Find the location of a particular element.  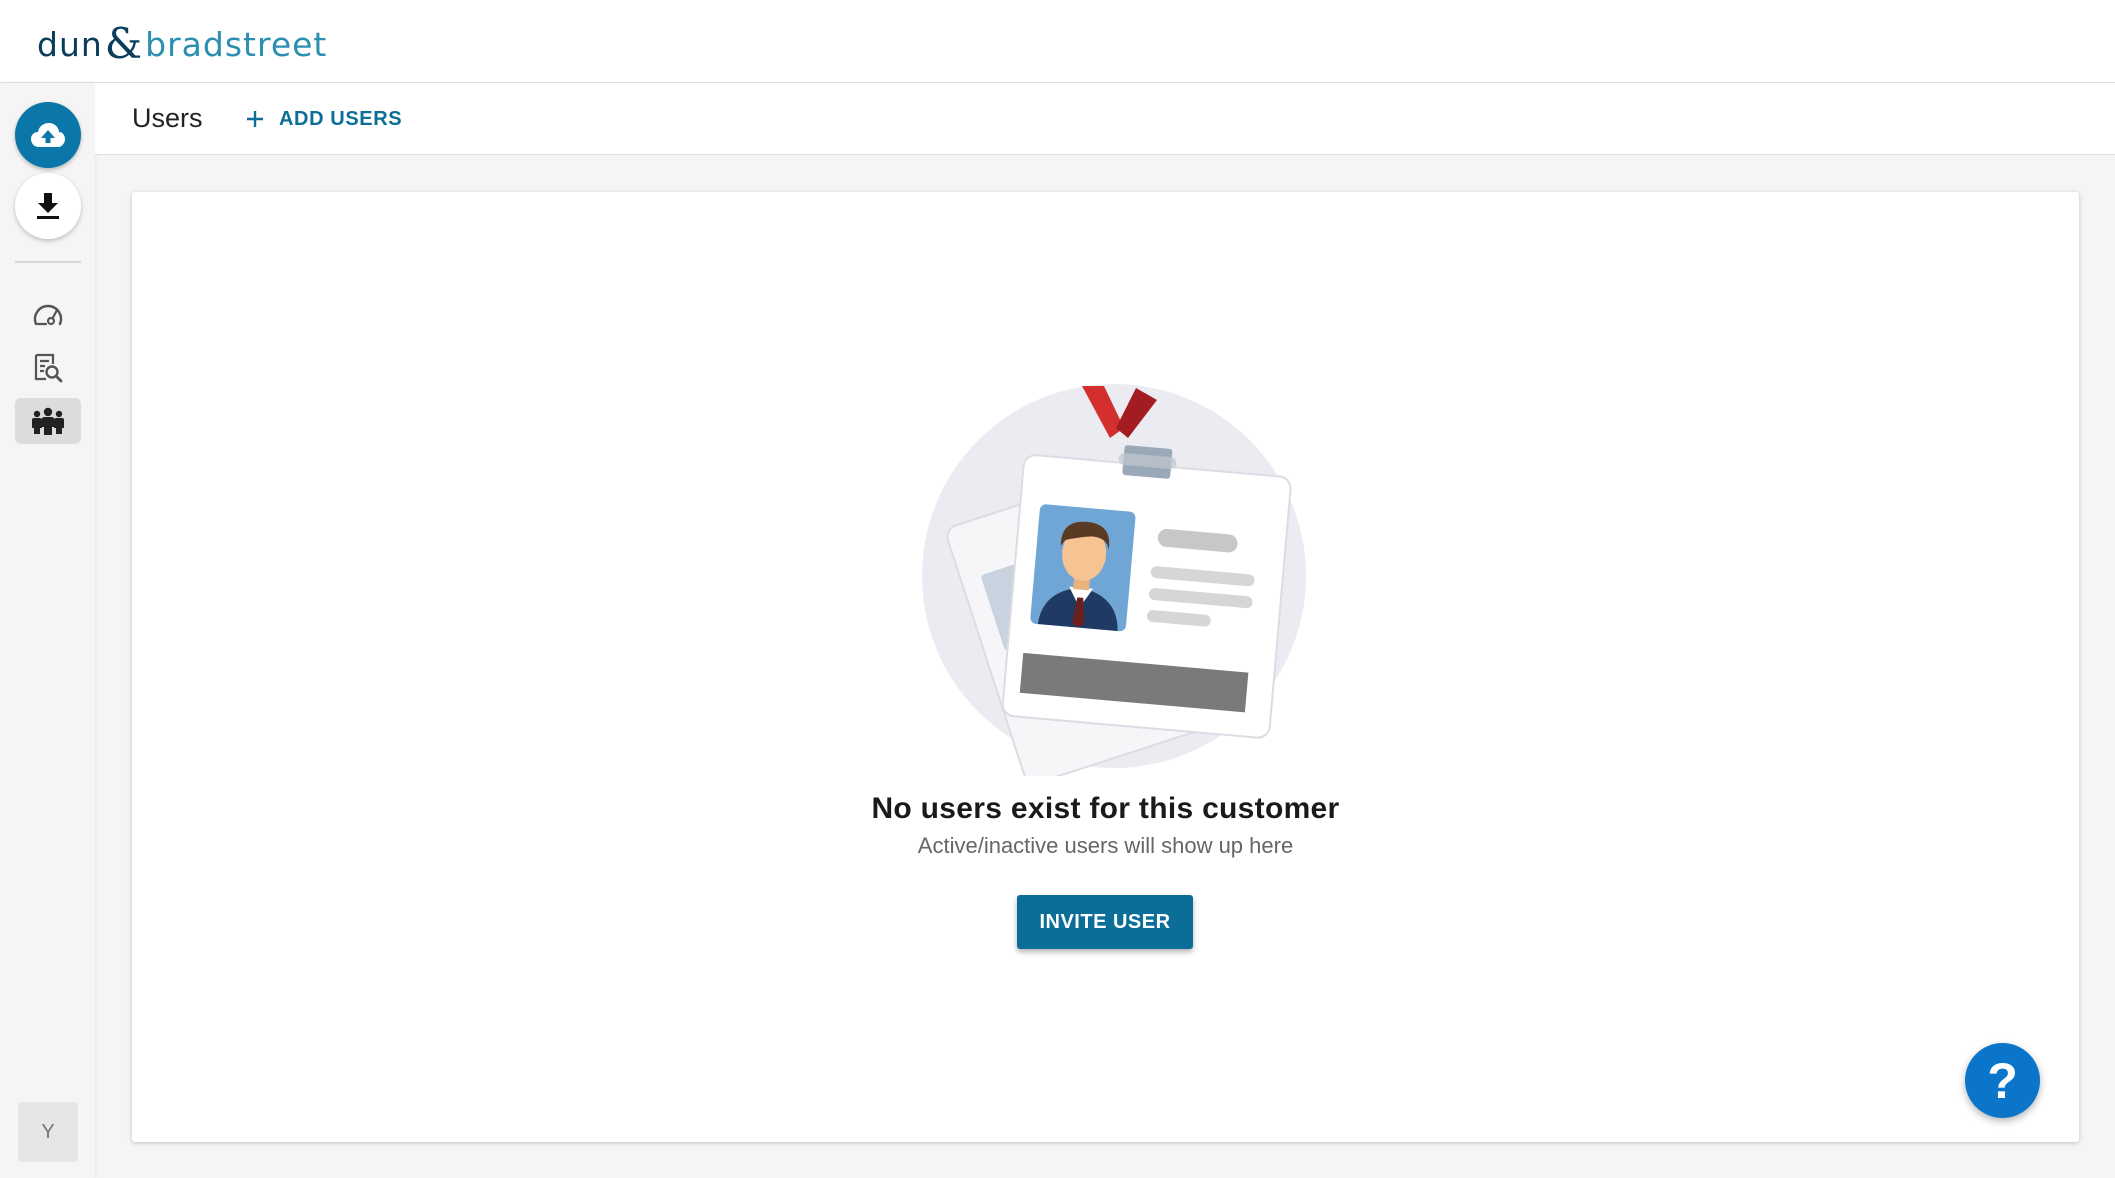

left-rail: Y is located at coordinates (47, 630).